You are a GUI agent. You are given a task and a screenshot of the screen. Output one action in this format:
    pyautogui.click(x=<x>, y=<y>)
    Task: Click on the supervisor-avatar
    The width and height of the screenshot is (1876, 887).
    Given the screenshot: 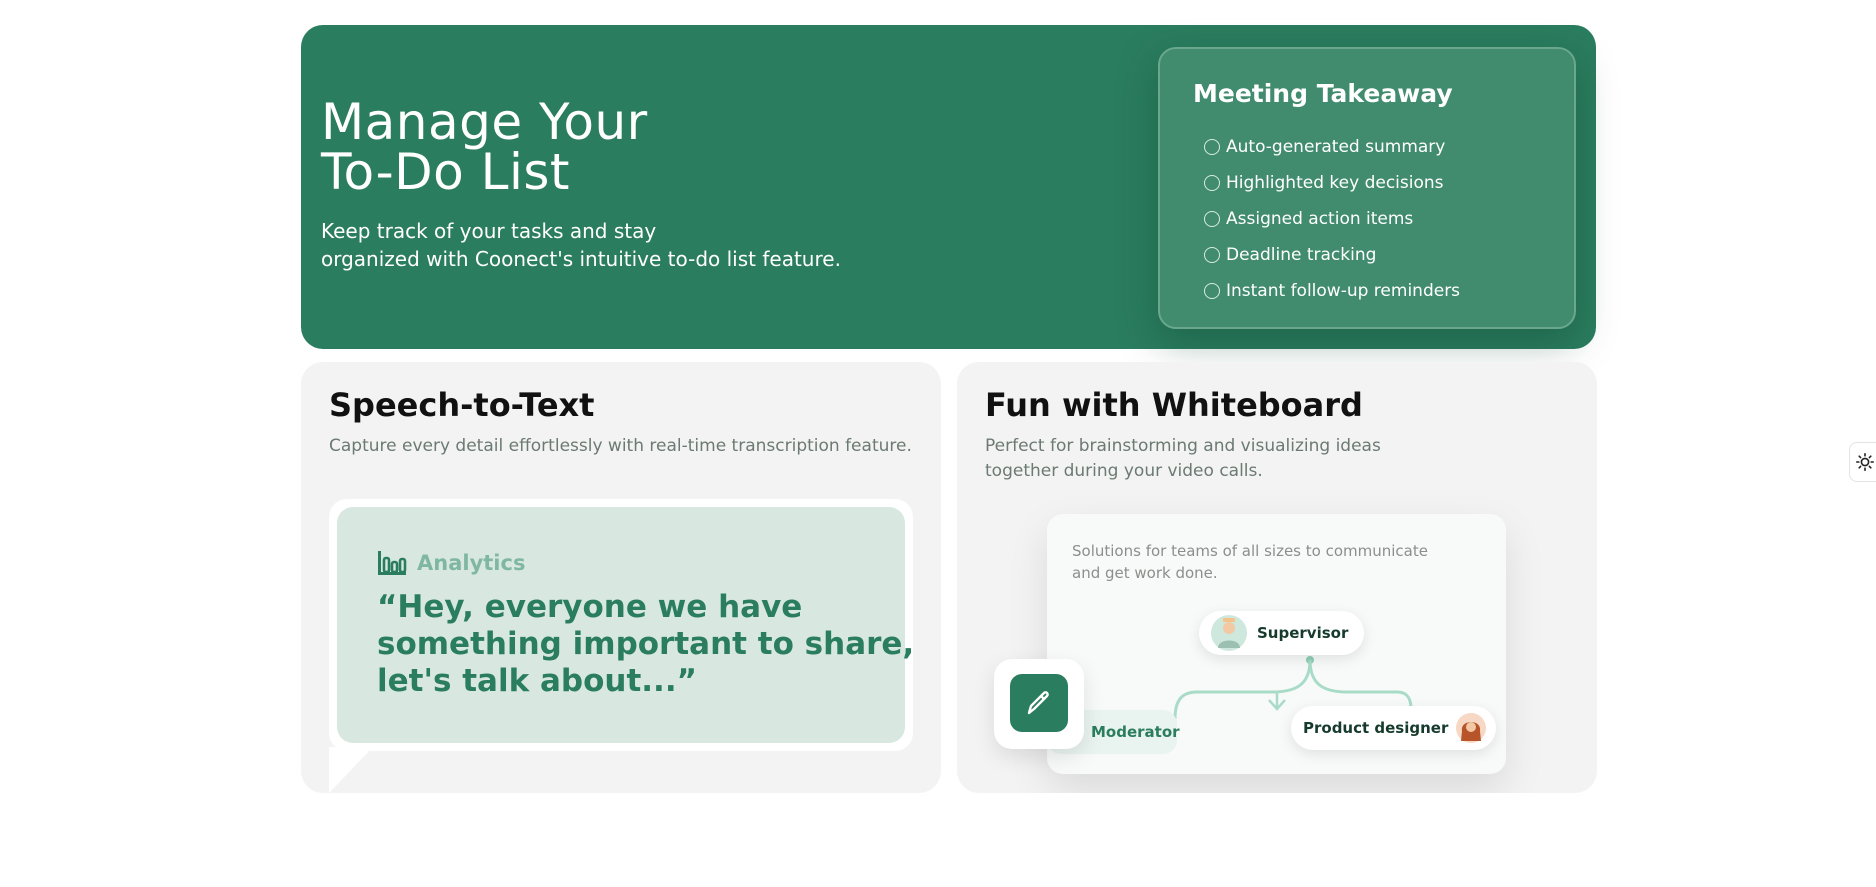 What is the action you would take?
    pyautogui.click(x=1229, y=633)
    